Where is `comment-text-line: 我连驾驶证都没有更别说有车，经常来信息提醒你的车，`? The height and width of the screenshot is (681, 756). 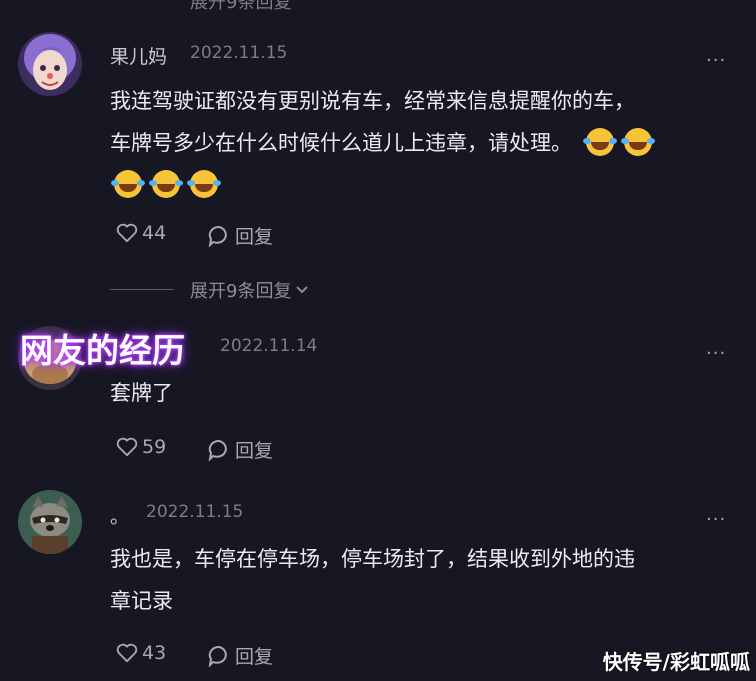
comment-text-line: 我连驾驶证都没有更别说有车，经常来信息提醒你的车， is located at coordinates (372, 101).